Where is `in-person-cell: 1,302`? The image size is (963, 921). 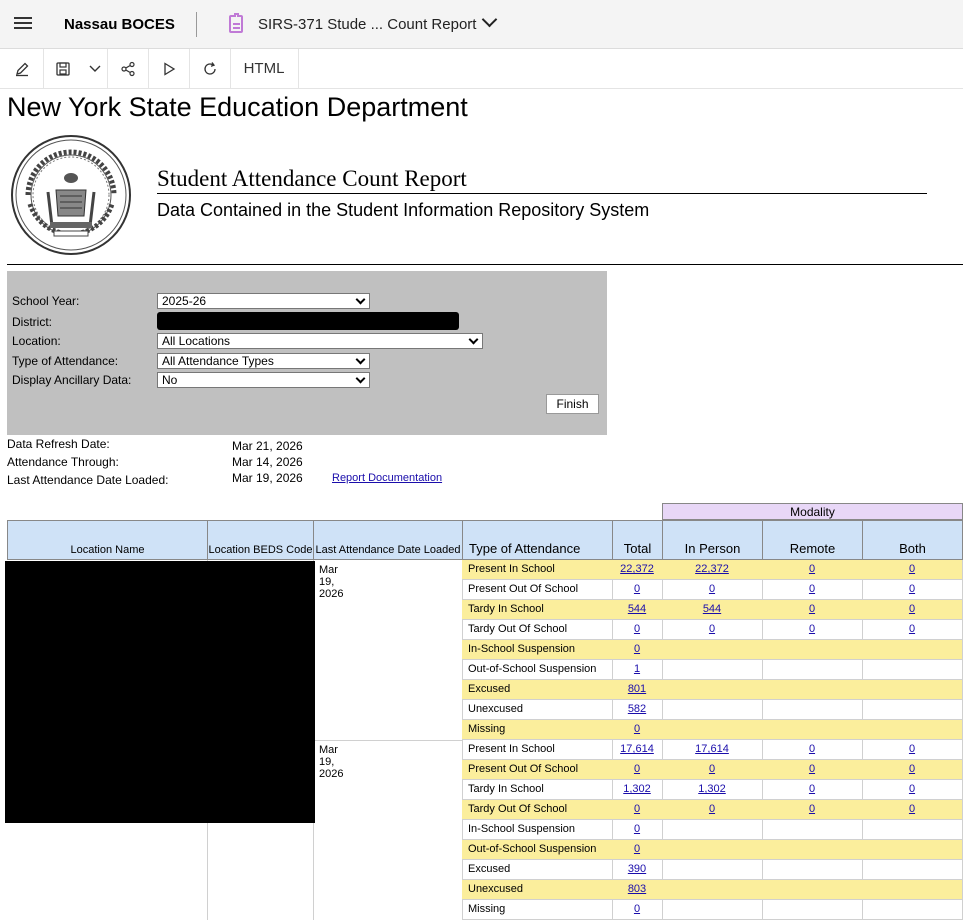 in-person-cell: 1,302 is located at coordinates (712, 789).